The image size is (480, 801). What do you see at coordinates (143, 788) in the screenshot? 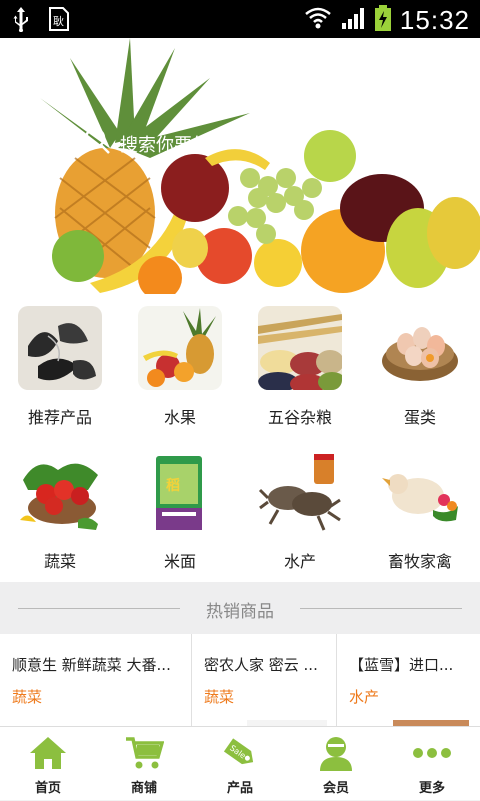
I see `tab-label: 商铺` at bounding box center [143, 788].